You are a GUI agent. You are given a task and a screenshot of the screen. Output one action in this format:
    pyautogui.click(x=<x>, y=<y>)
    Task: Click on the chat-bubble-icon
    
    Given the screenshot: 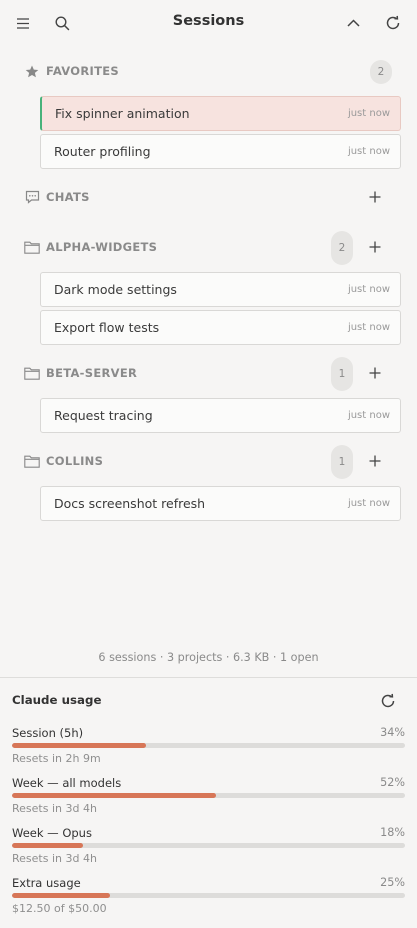 What is the action you would take?
    pyautogui.click(x=32, y=197)
    